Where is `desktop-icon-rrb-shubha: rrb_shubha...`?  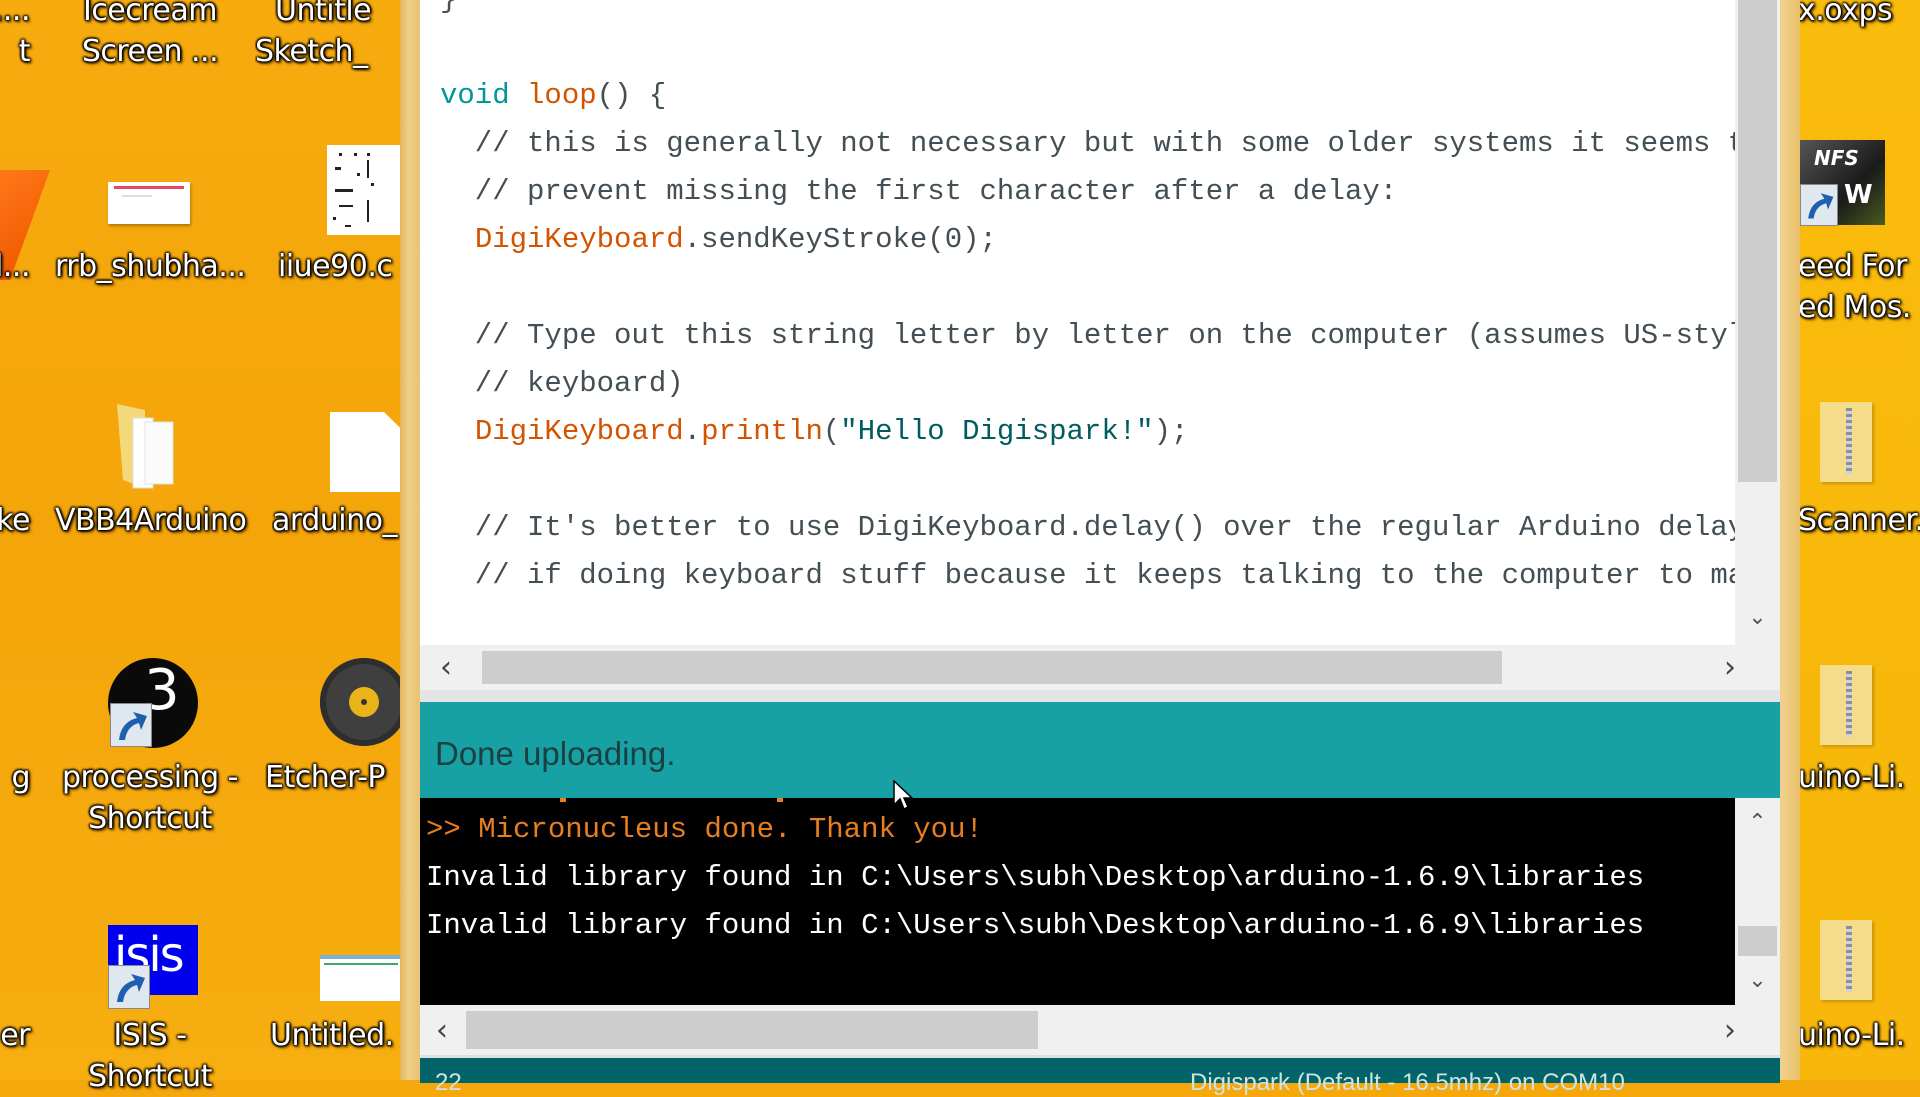 desktop-icon-rrb-shubha: rrb_shubha... is located at coordinates (150, 266).